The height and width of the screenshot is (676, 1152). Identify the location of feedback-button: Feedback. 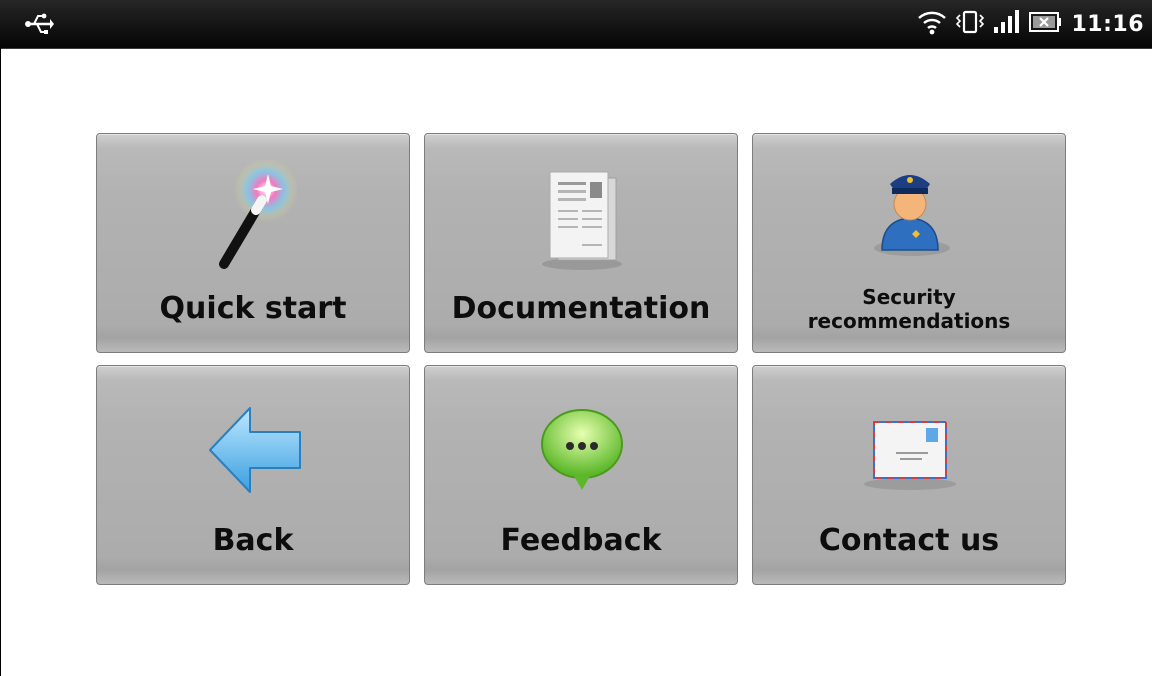
(581, 475).